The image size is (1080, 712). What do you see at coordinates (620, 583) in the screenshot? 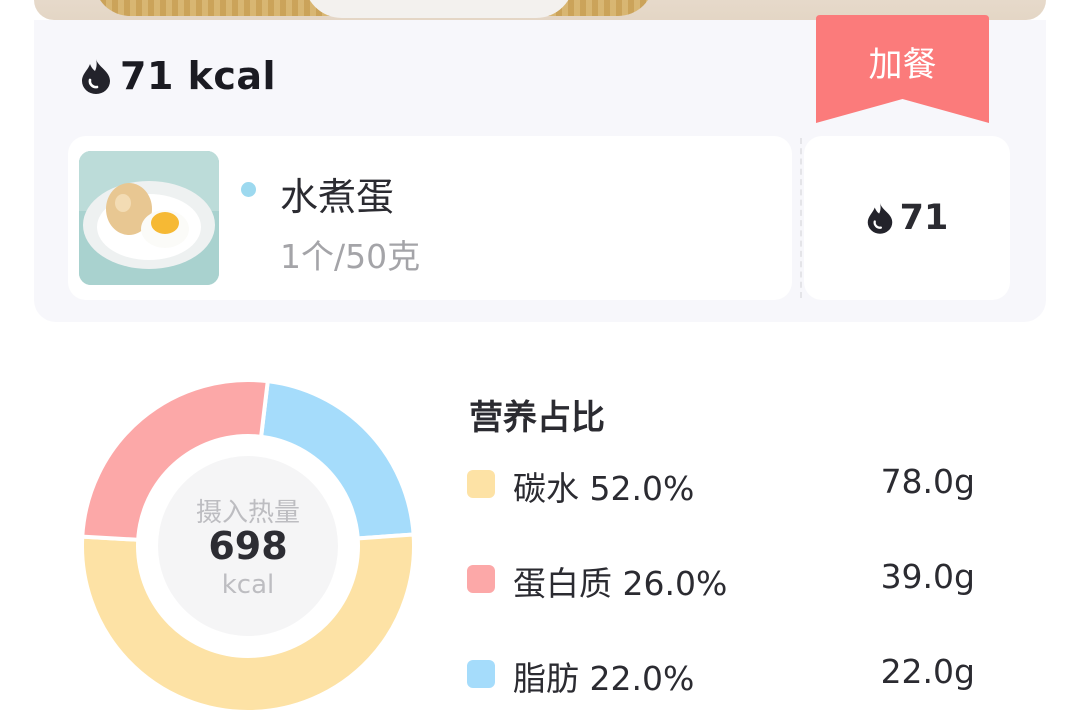
I see `legend-label: 蛋白质 26.0%` at bounding box center [620, 583].